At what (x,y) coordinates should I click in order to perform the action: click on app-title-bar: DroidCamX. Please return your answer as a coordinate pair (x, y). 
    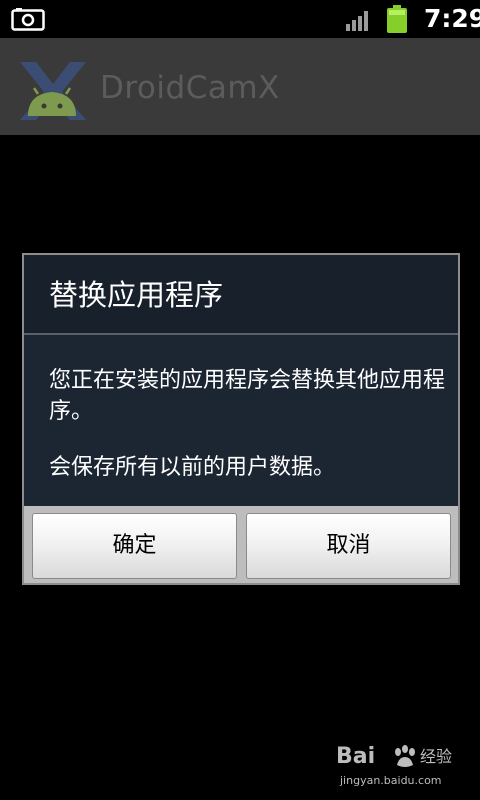
    Looking at the image, I should click on (240, 86).